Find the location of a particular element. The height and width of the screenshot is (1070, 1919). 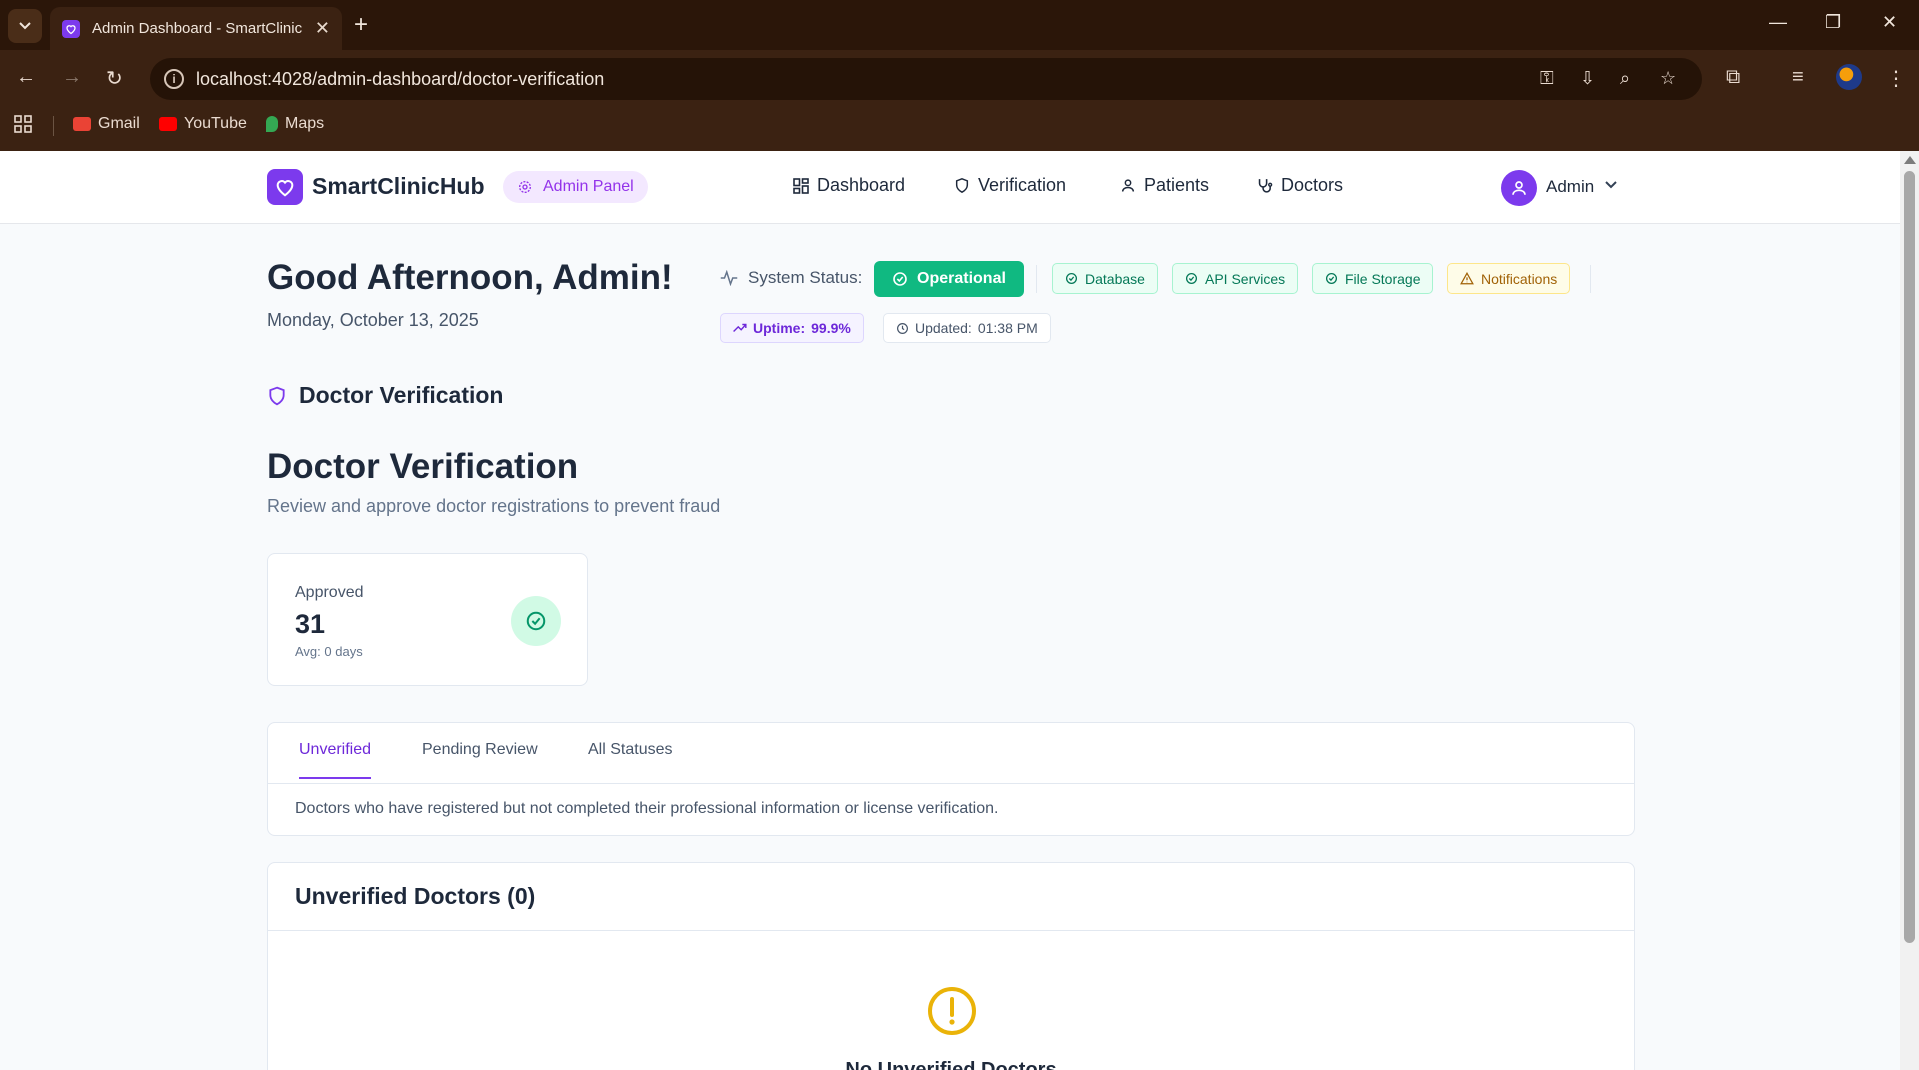

service-notifications-badge: Notifications is located at coordinates (1509, 278).